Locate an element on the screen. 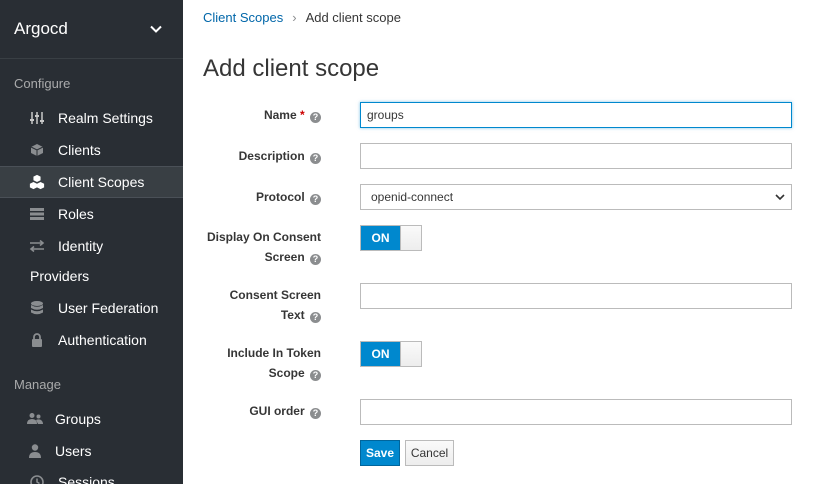 Image resolution: width=835 pixels, height=484 pixels. consent-text-label-line2: Text is located at coordinates (292, 315).